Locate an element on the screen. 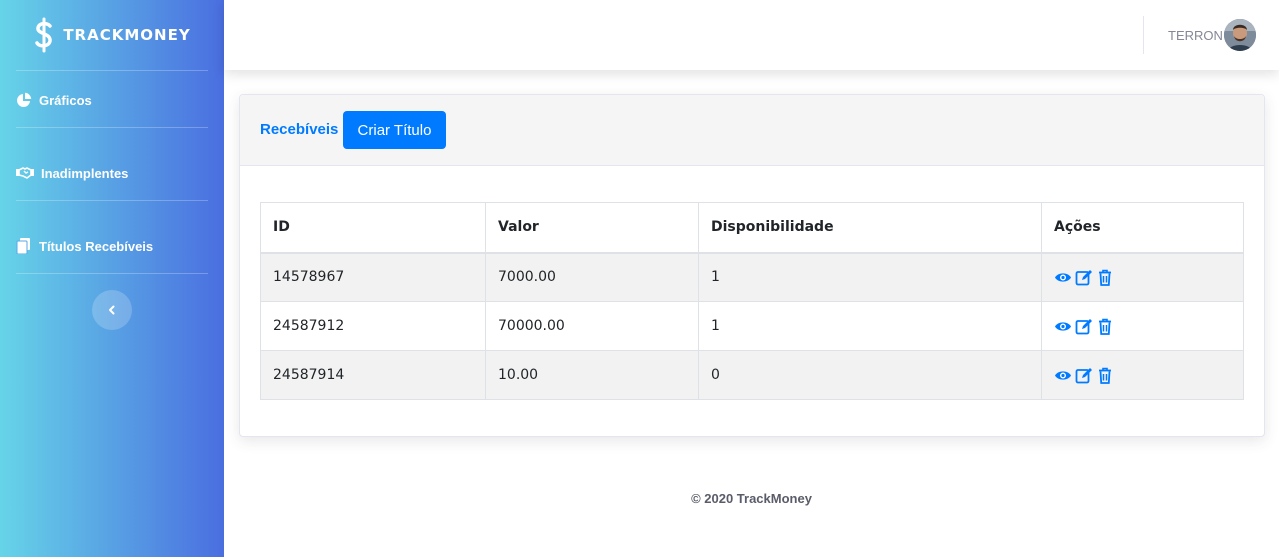  card-title: Recebíveis is located at coordinates (299, 129).